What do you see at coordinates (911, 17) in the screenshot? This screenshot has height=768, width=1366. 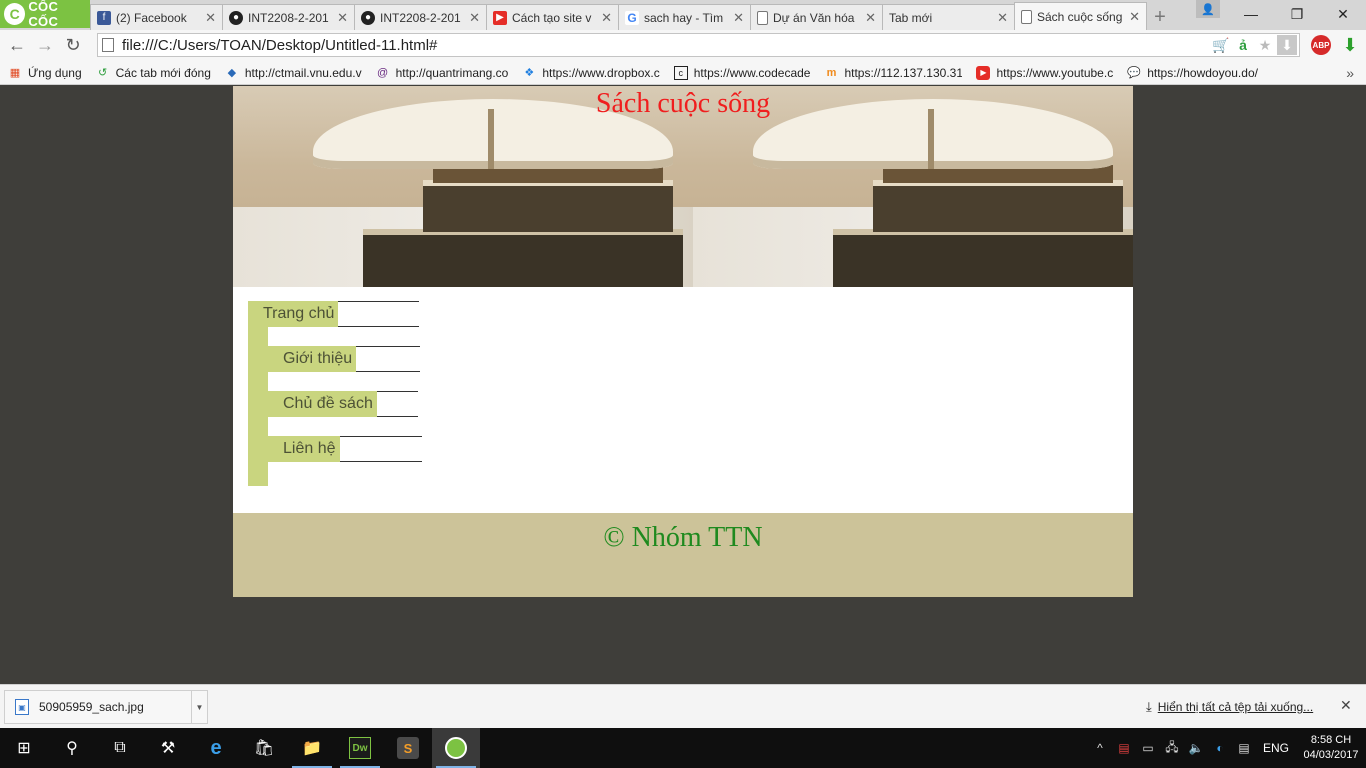 I see `tab-title: Tab mới` at bounding box center [911, 17].